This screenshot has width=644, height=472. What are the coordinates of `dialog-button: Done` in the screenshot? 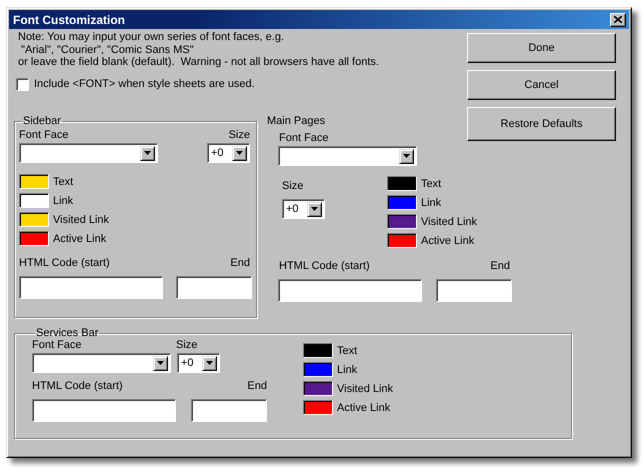 It's located at (541, 48).